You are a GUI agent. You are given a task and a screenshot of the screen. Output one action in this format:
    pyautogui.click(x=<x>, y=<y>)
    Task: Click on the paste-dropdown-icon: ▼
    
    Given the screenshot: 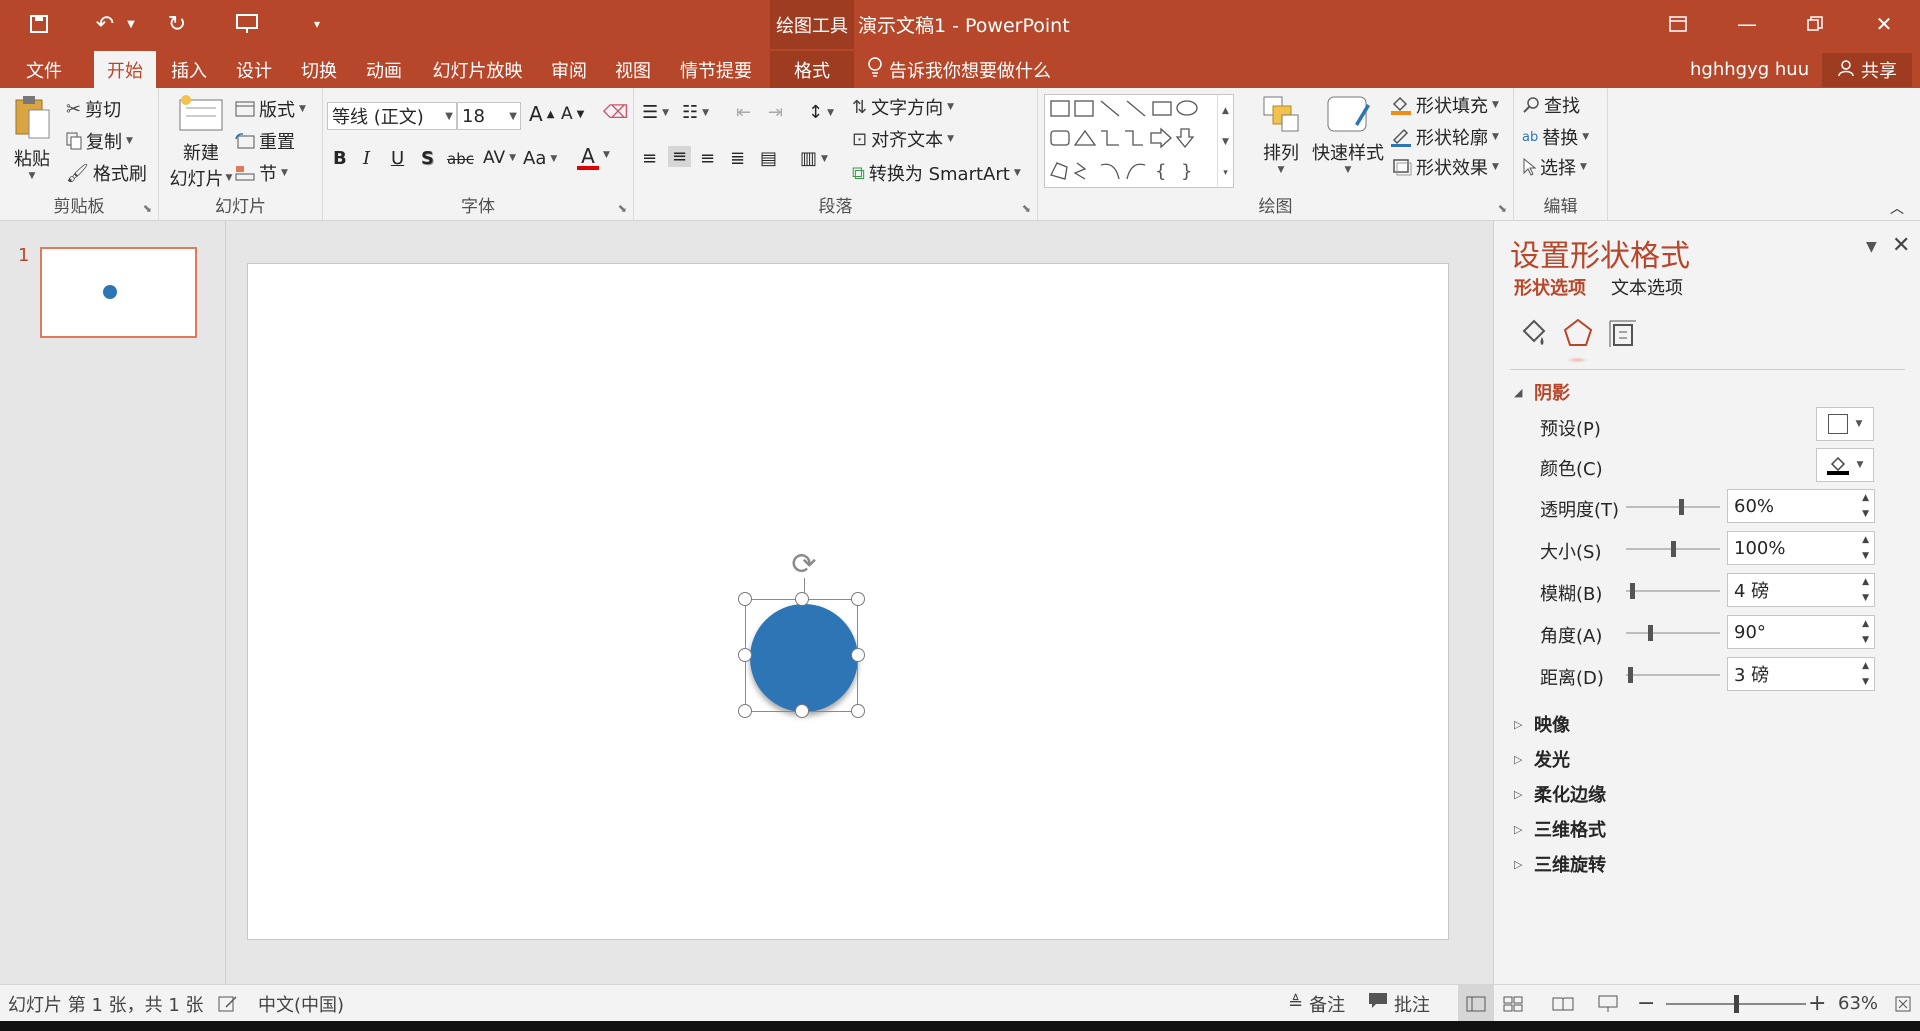 What is the action you would take?
    pyautogui.click(x=32, y=176)
    